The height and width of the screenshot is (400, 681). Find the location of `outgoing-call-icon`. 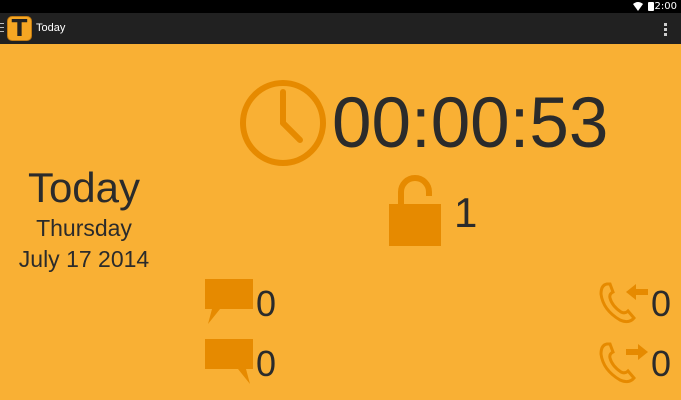

outgoing-call-icon is located at coordinates (623, 363).